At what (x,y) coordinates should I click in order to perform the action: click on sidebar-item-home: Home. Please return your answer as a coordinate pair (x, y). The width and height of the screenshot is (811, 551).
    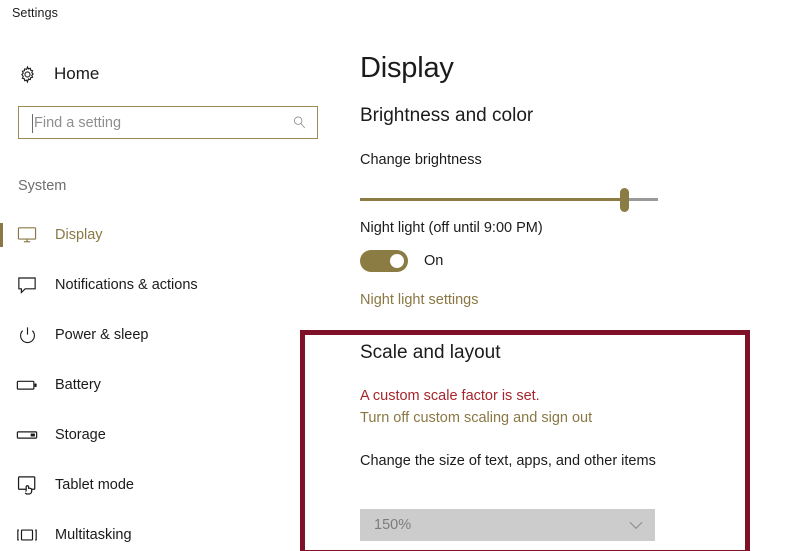
    Looking at the image, I should click on (57, 74).